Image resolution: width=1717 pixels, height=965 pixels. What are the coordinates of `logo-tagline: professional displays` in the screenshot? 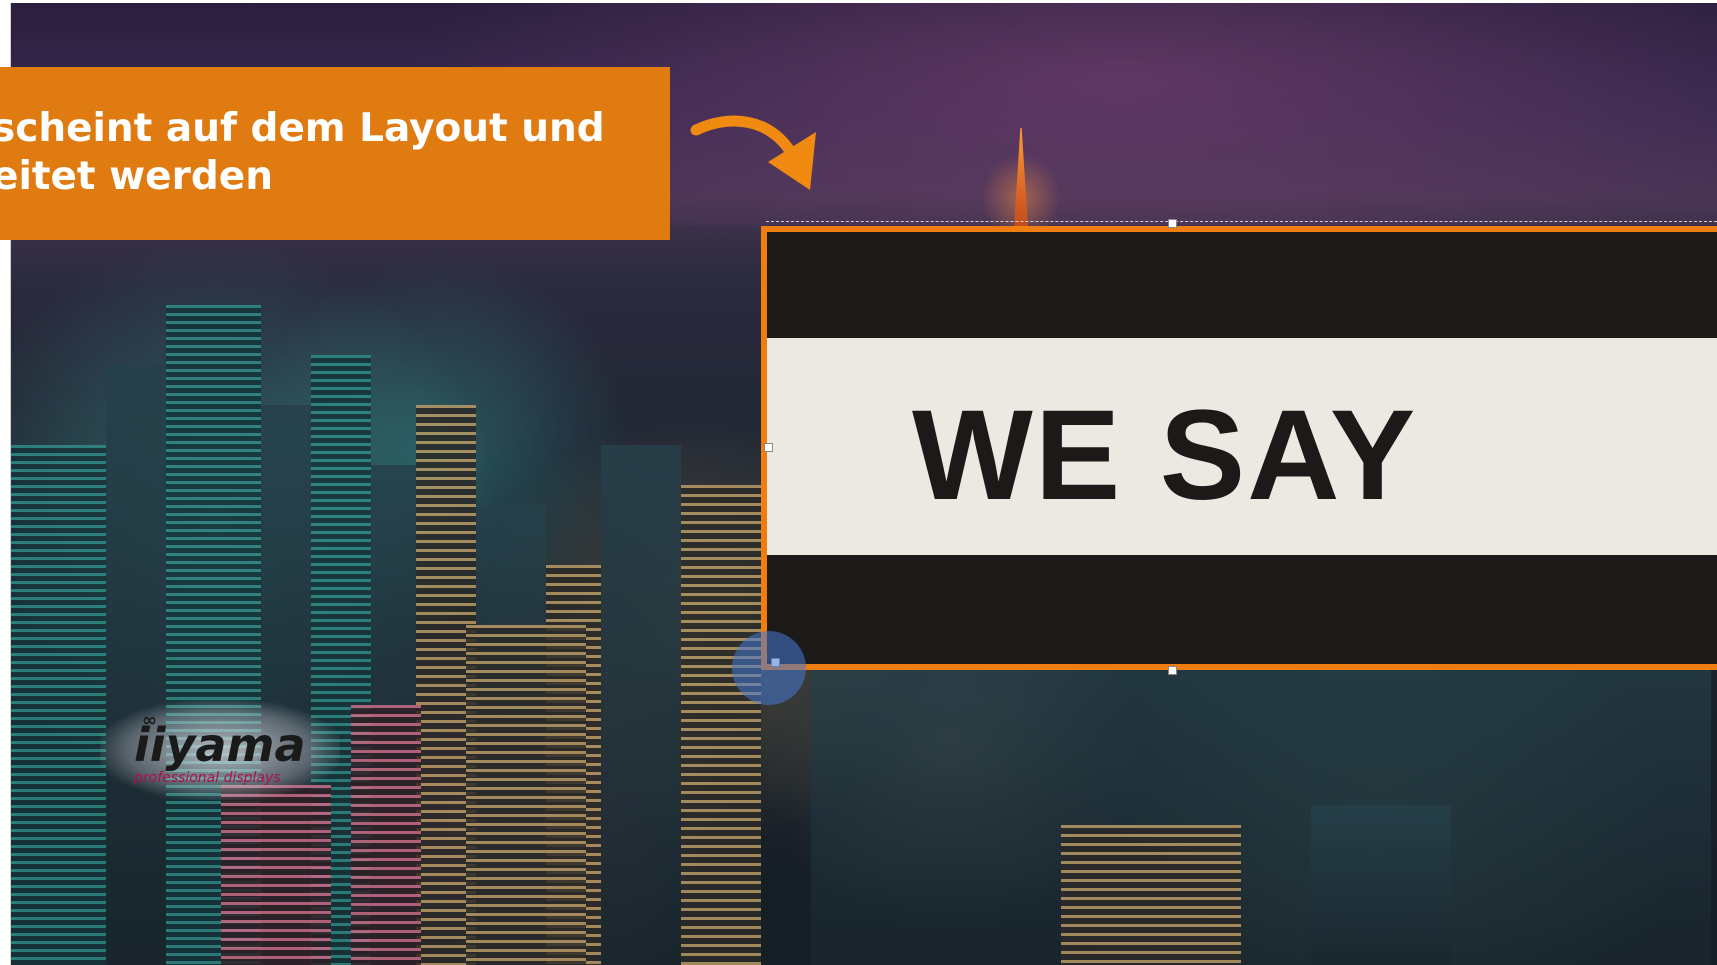 It's located at (207, 778).